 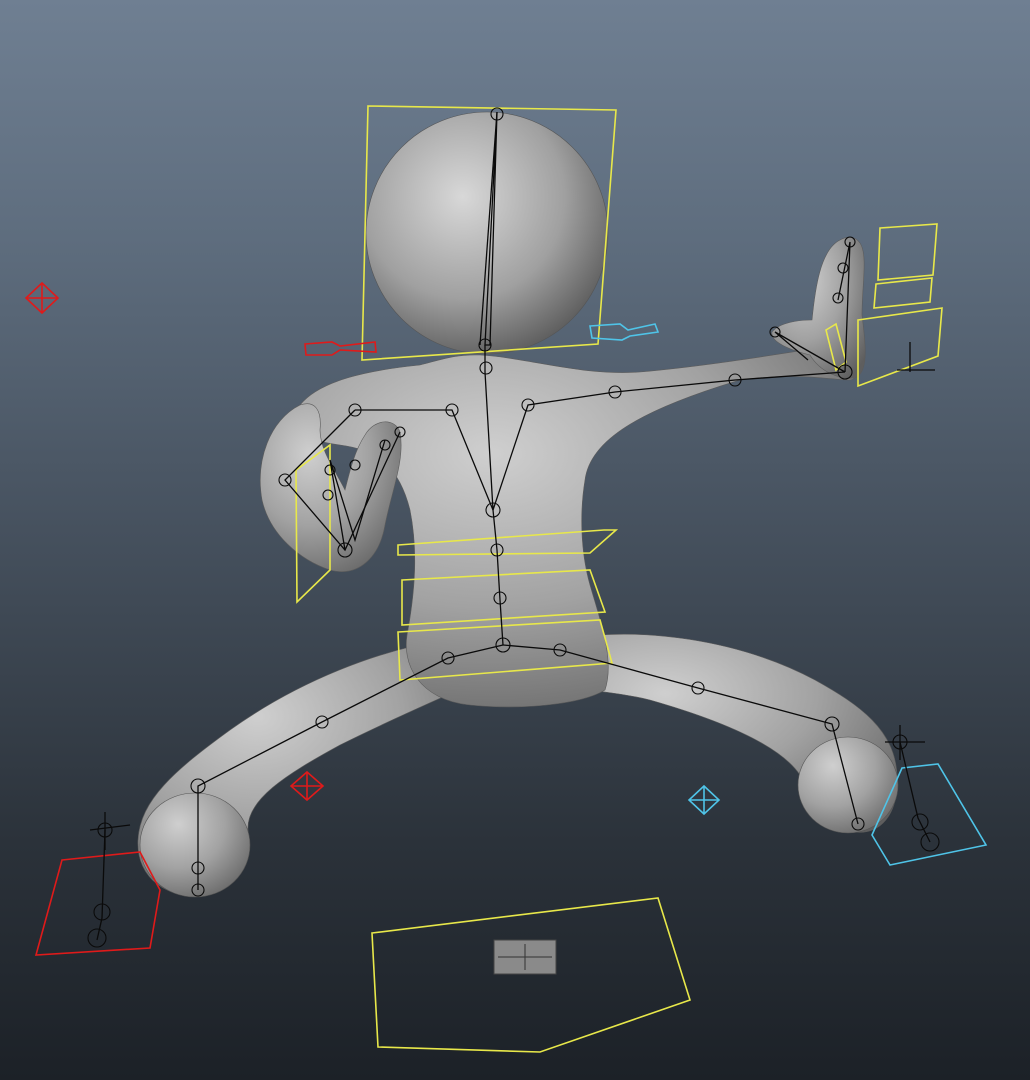 What do you see at coordinates (903, 293) in the screenshot?
I see `right-thumb-control` at bounding box center [903, 293].